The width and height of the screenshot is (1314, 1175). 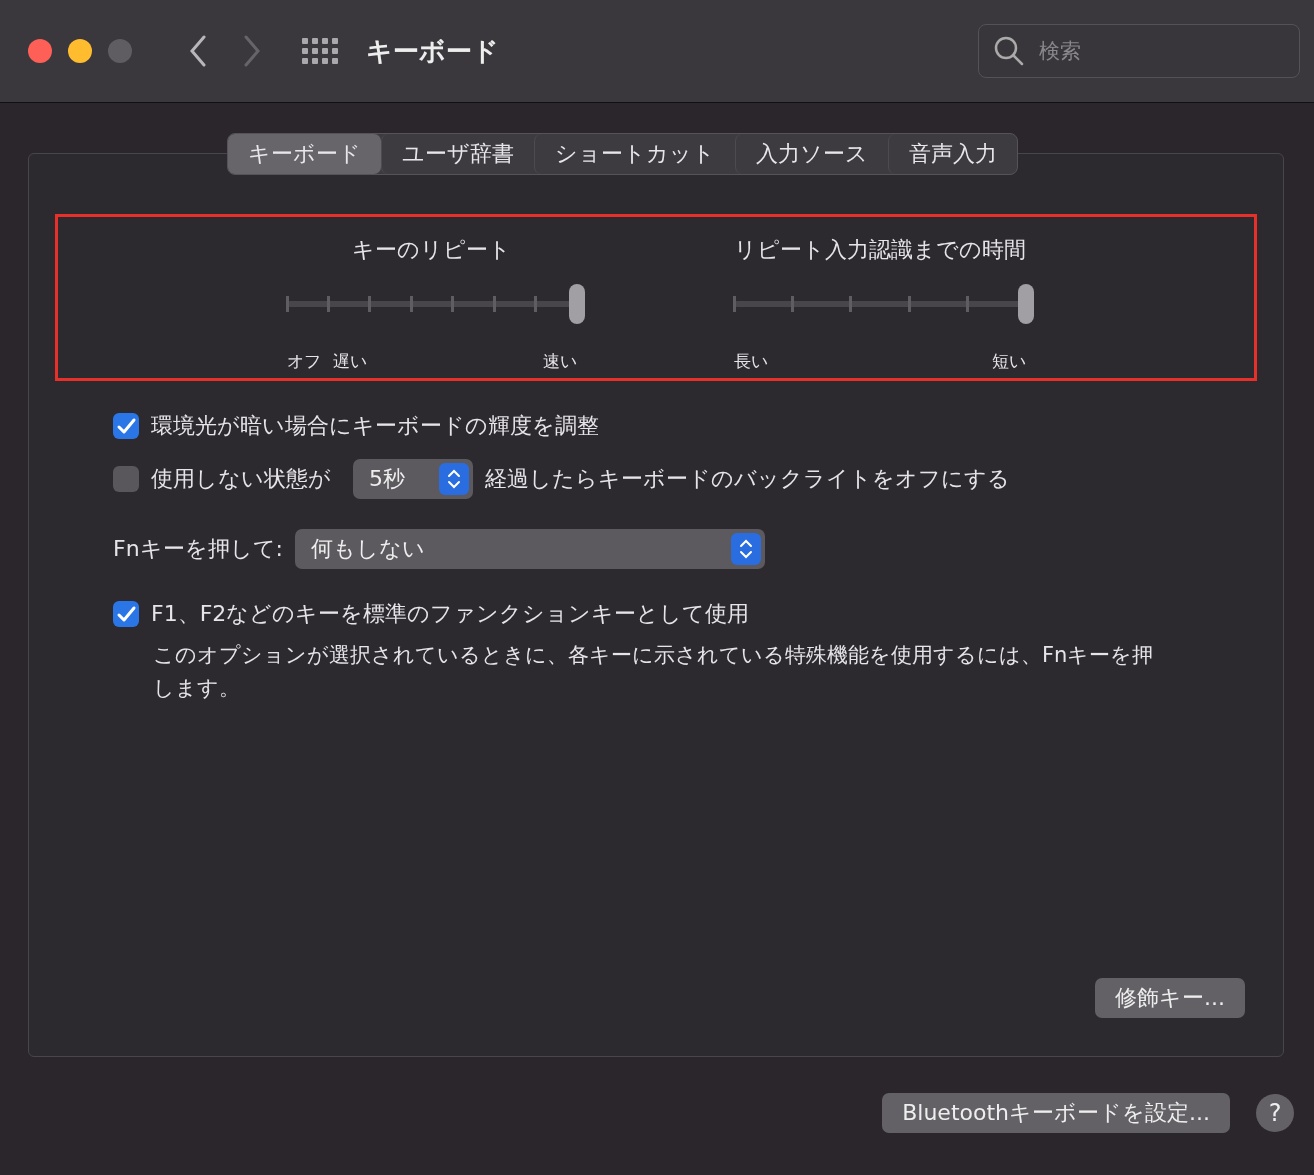 I want to click on tab: 音声入力, so click(x=952, y=154).